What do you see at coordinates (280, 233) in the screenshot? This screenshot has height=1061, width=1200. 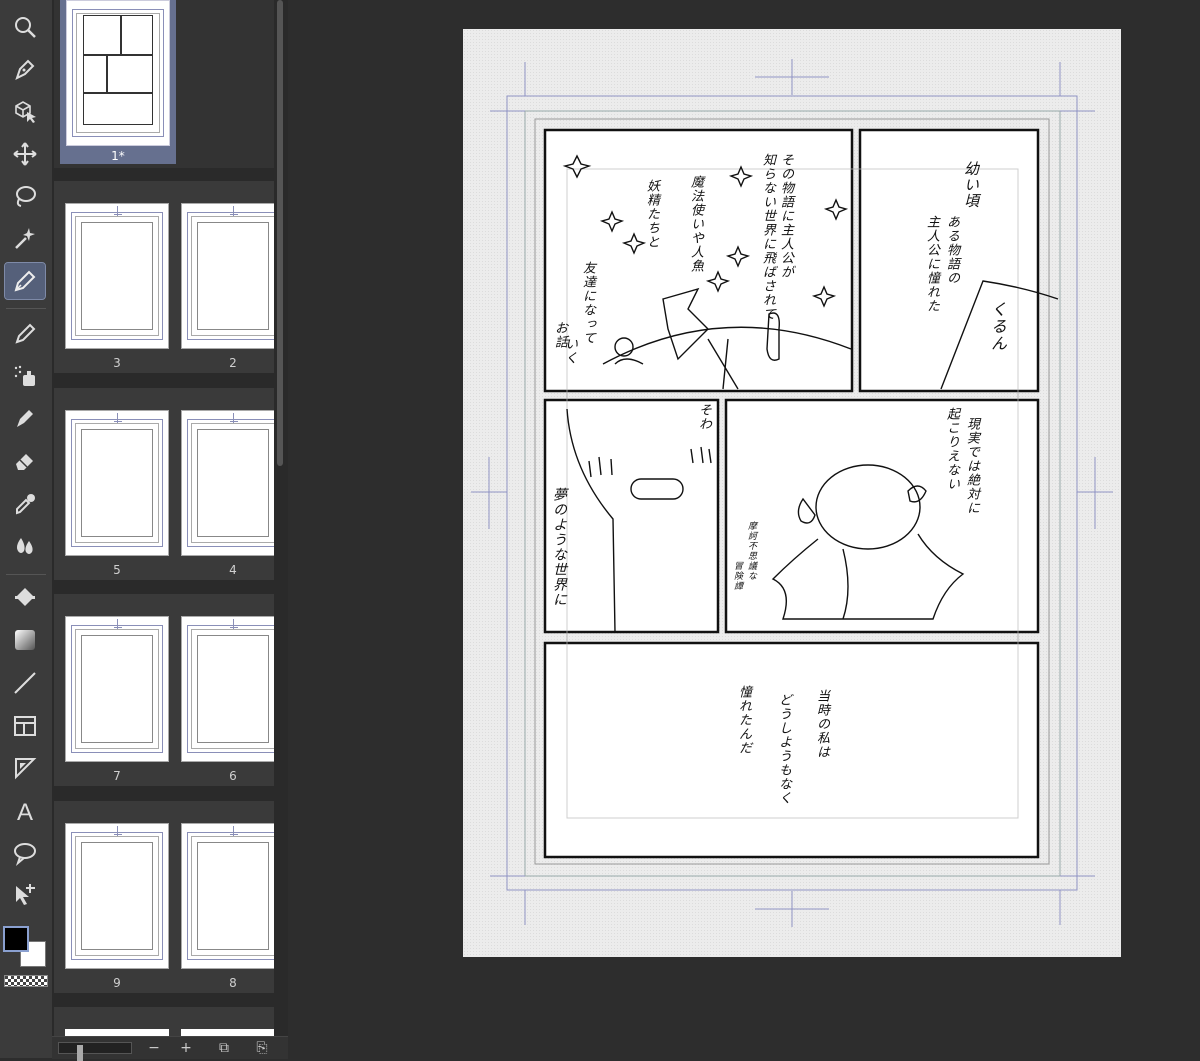 I see `scroll-thumb` at bounding box center [280, 233].